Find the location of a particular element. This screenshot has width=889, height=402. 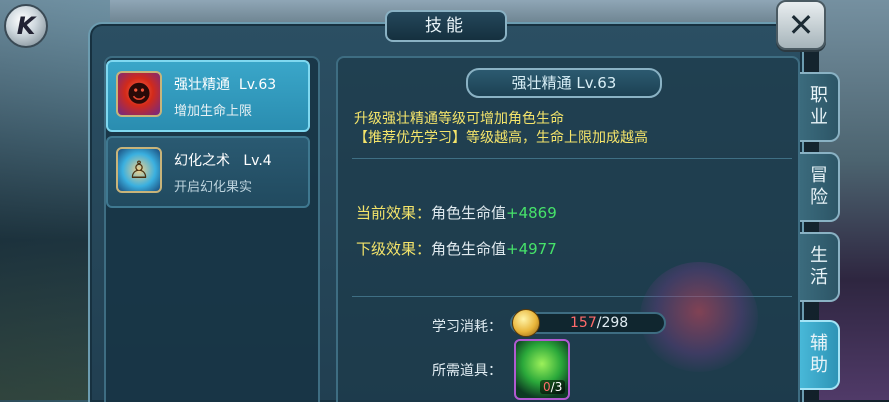

learn-cost-value: 157/298 is located at coordinates (599, 323).